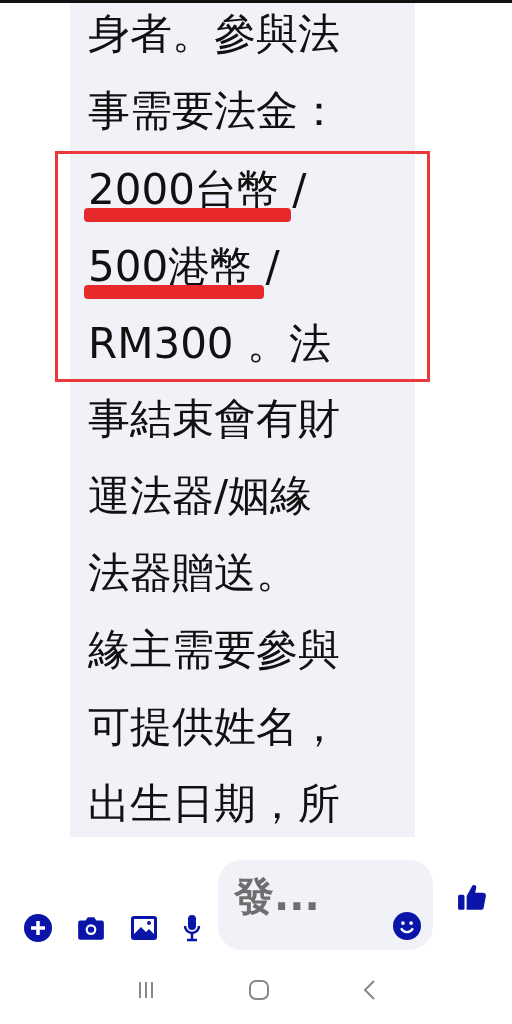  I want to click on message-text: 緣主需要參與, so click(214, 650).